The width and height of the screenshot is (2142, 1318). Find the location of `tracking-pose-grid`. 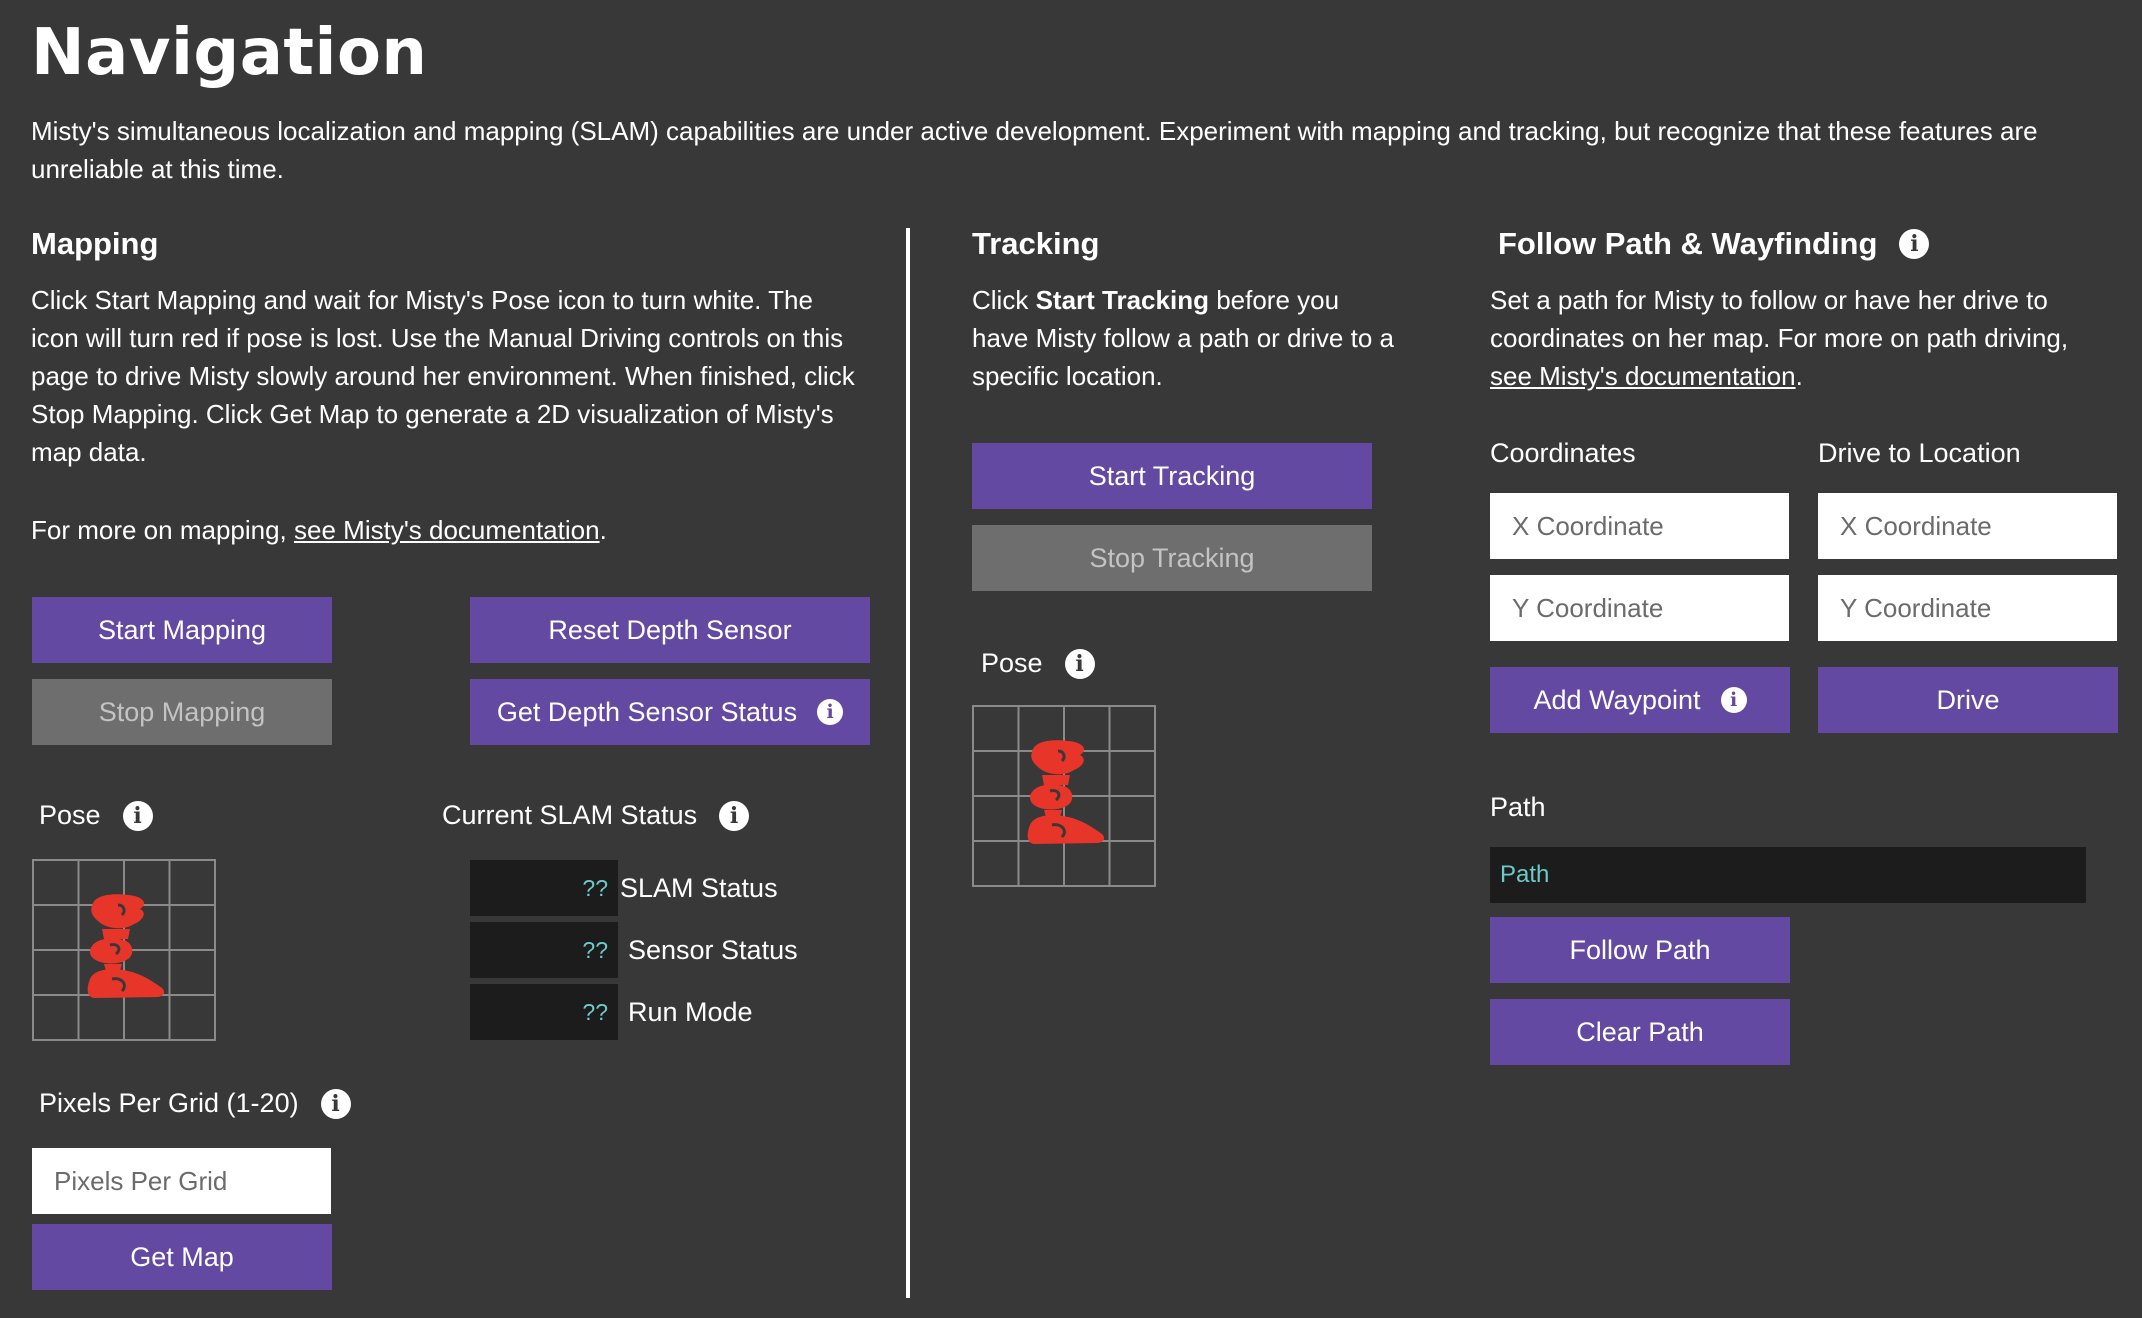

tracking-pose-grid is located at coordinates (1064, 796).